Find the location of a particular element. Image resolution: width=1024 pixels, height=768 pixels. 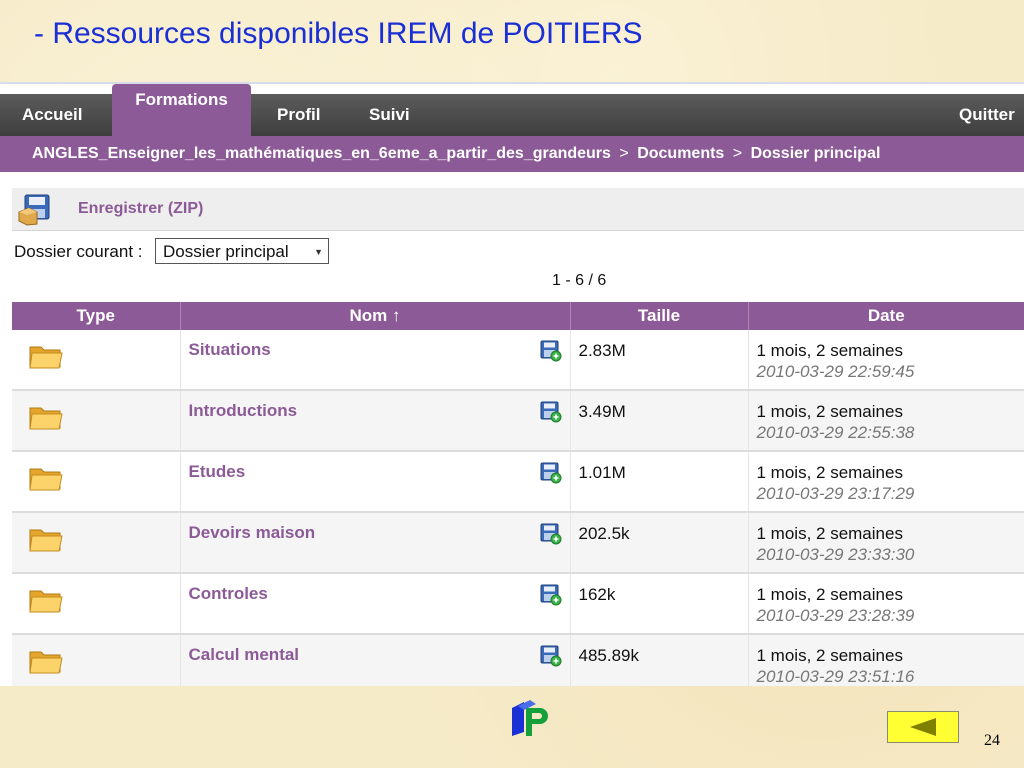

name-cell: Introductions is located at coordinates (375, 421).